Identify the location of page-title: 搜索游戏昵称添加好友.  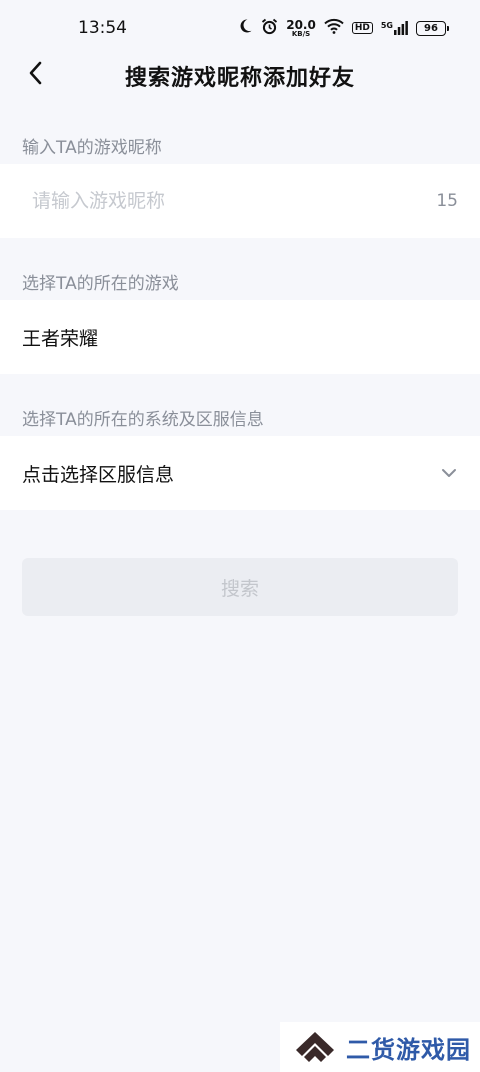
(239, 78).